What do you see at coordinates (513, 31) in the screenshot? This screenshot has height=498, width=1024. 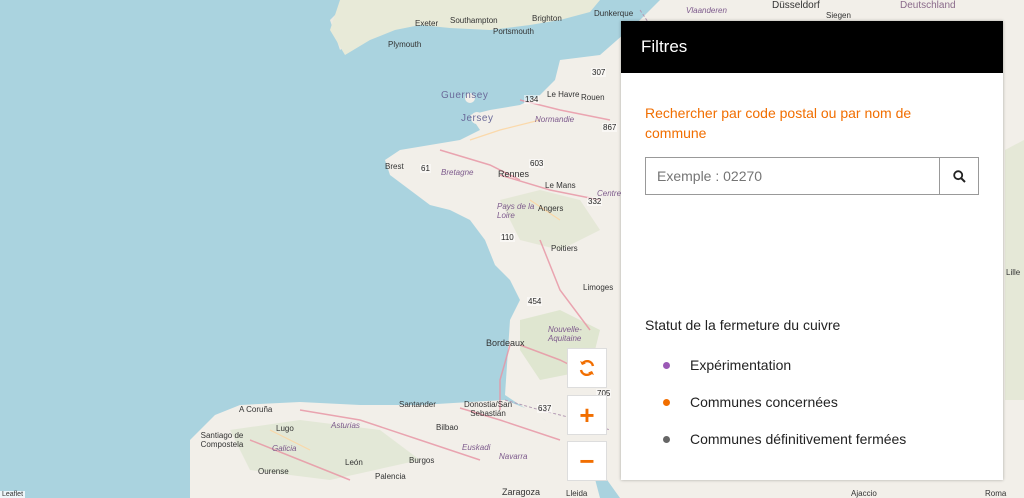 I see `place-label: Portsmouth` at bounding box center [513, 31].